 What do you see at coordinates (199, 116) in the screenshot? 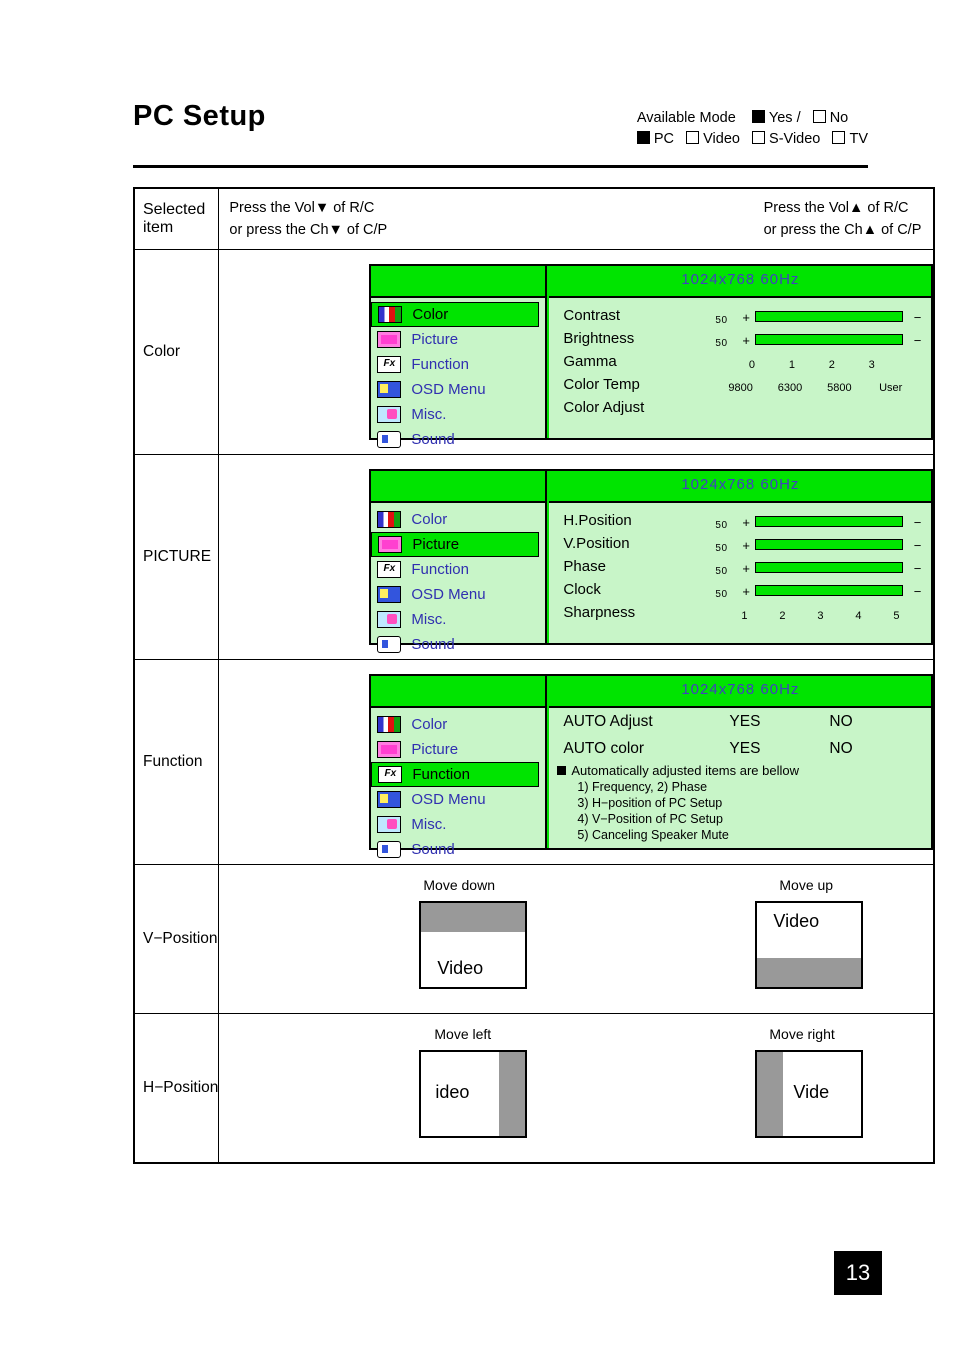
I see `page-title: PC Setup` at bounding box center [199, 116].